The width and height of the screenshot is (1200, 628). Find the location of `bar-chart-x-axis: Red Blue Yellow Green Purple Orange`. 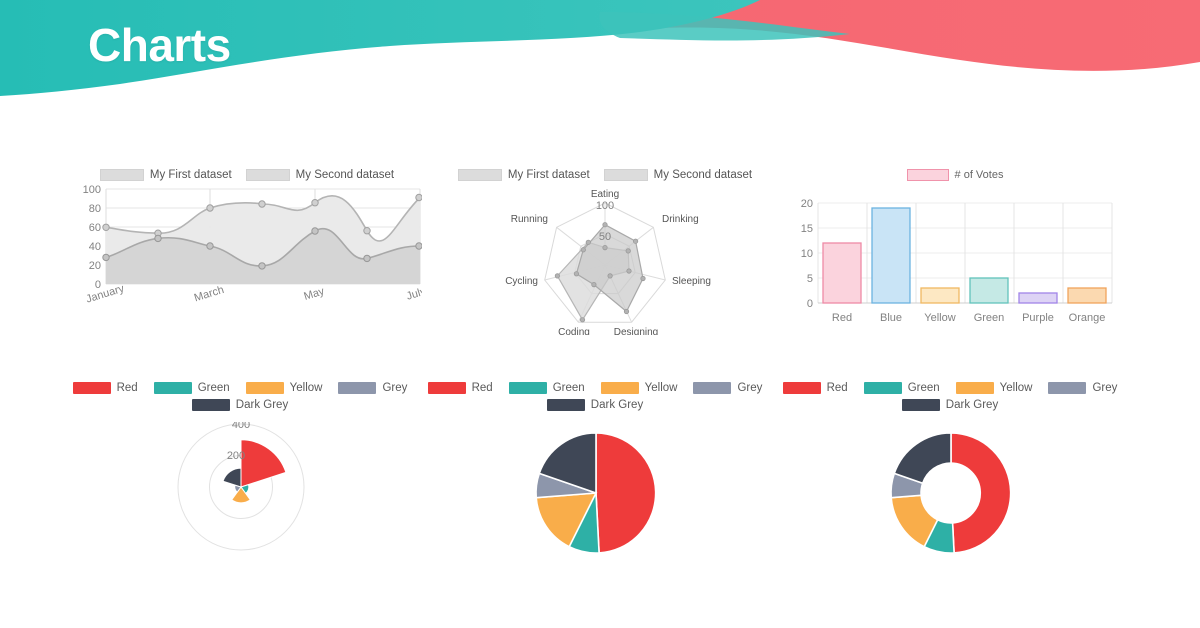

bar-chart-x-axis: Red Blue Yellow Green Purple Orange is located at coordinates (968, 318).